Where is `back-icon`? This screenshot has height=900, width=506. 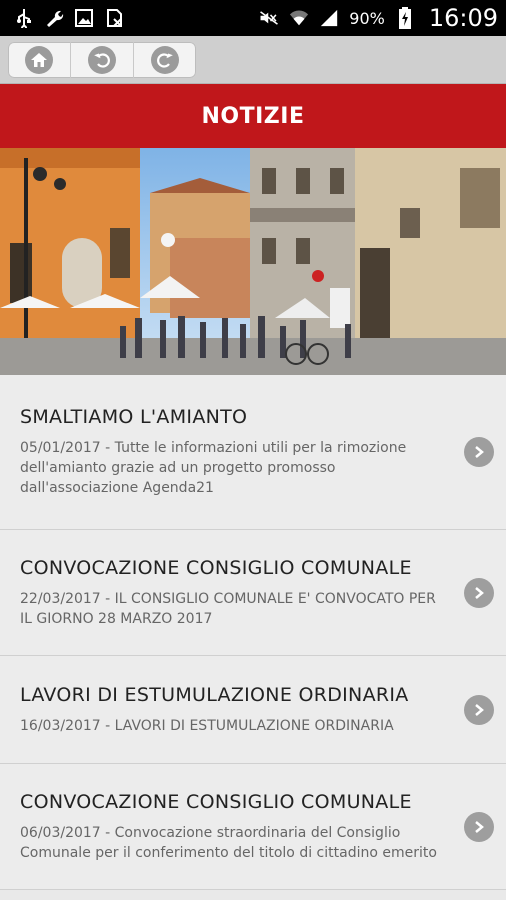
back-icon is located at coordinates (102, 59).